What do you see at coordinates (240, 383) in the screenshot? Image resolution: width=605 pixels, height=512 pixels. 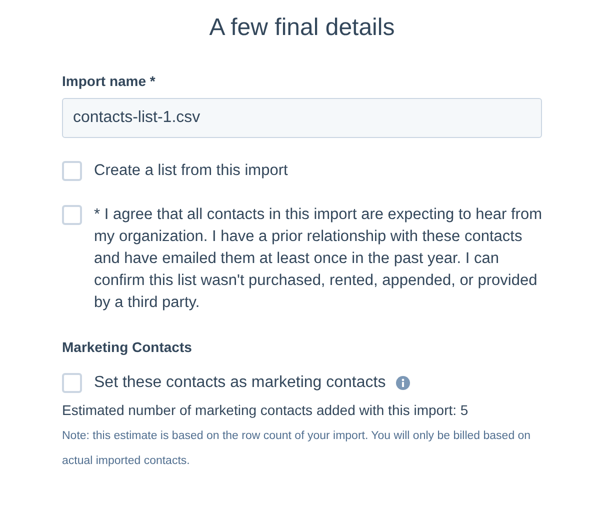 I see `checkbox-label: Set these contacts as marketing contacts` at bounding box center [240, 383].